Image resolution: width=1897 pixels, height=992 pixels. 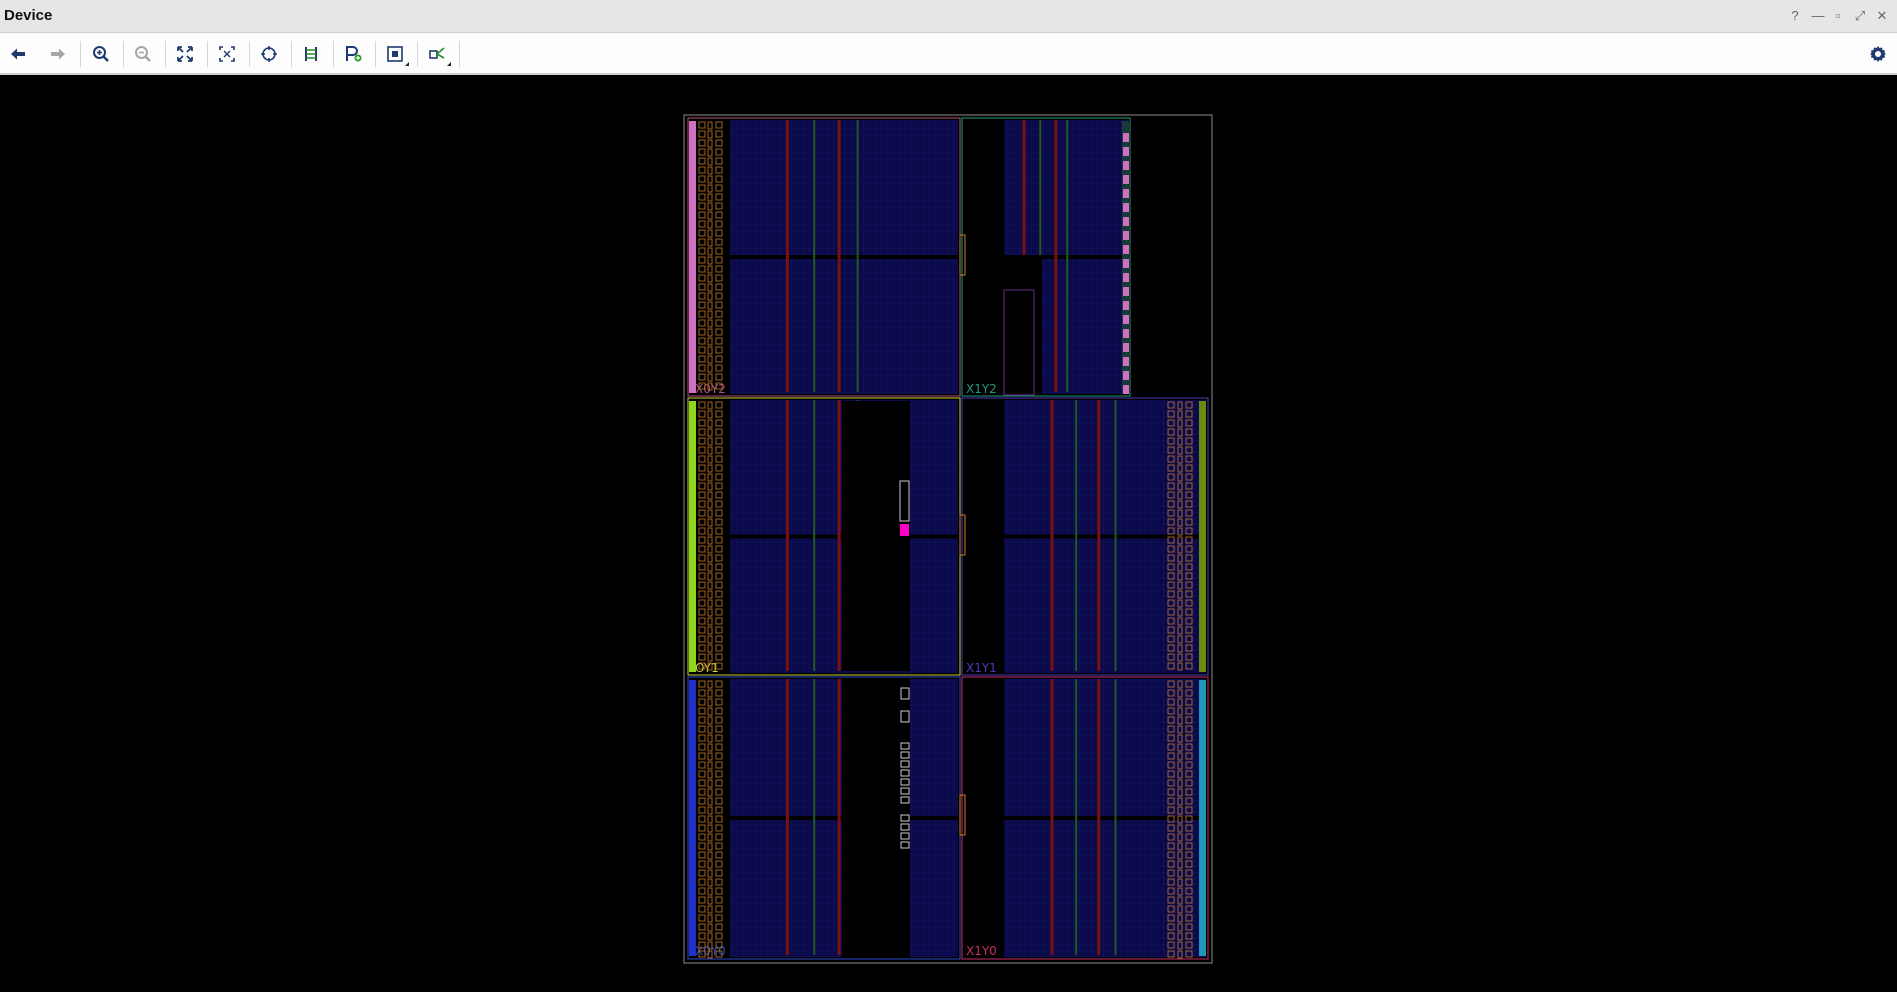 I want to click on device-toolbar, so click(x=948, y=54).